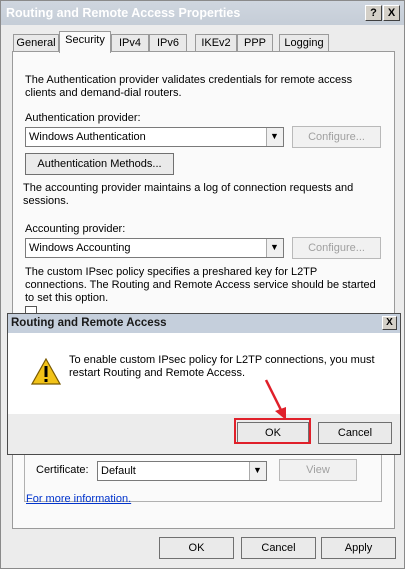  I want to click on auth-provider-label: Authentication provider:, so click(83, 118).